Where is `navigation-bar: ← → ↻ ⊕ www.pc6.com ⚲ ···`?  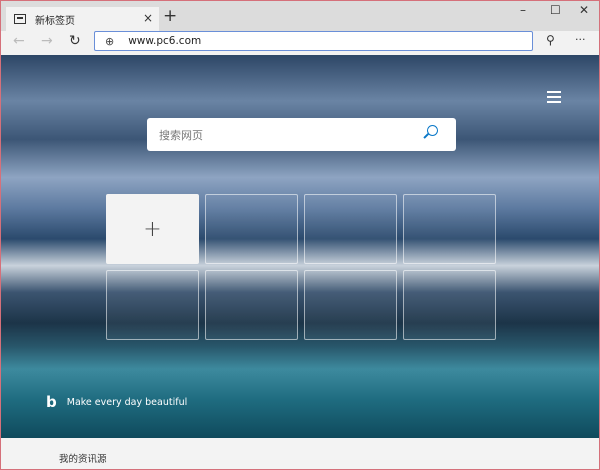
navigation-bar: ← → ↻ ⊕ www.pc6.com ⚲ ··· is located at coordinates (300, 43).